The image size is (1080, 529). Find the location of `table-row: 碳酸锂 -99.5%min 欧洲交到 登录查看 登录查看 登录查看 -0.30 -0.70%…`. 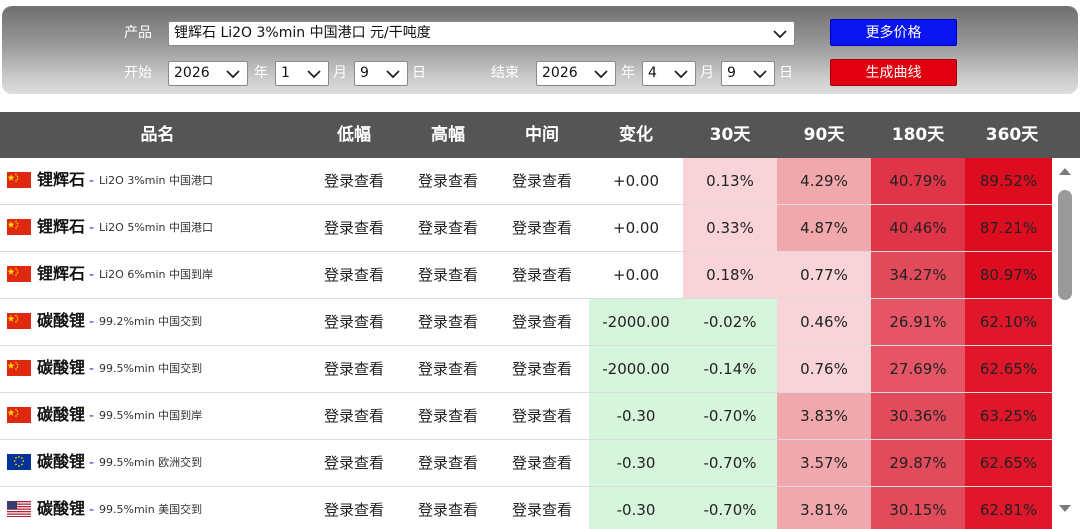

table-row: 碳酸锂 -99.5%min 欧洲交到 登录查看 登录查看 登录查看 -0.30 -0.70%… is located at coordinates (526, 463).